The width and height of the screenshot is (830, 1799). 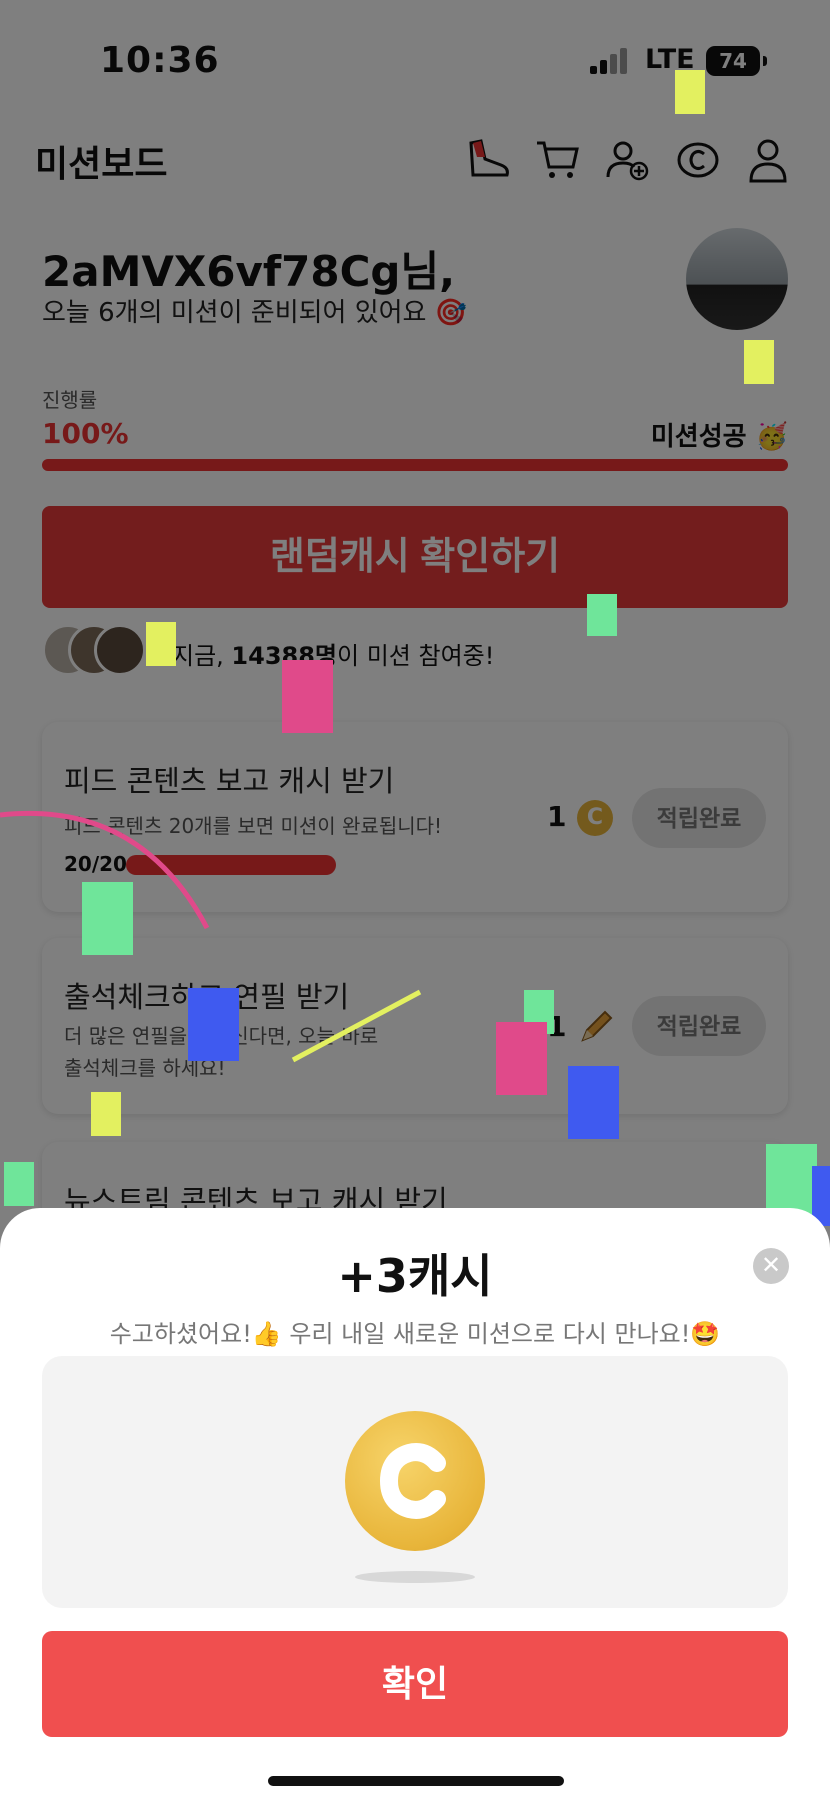 What do you see at coordinates (415, 1334) in the screenshot?
I see `reward-subtitle: 수고하셨어요!👍 우리 내일 새로운 미션으로 다시 만나요!🤩` at bounding box center [415, 1334].